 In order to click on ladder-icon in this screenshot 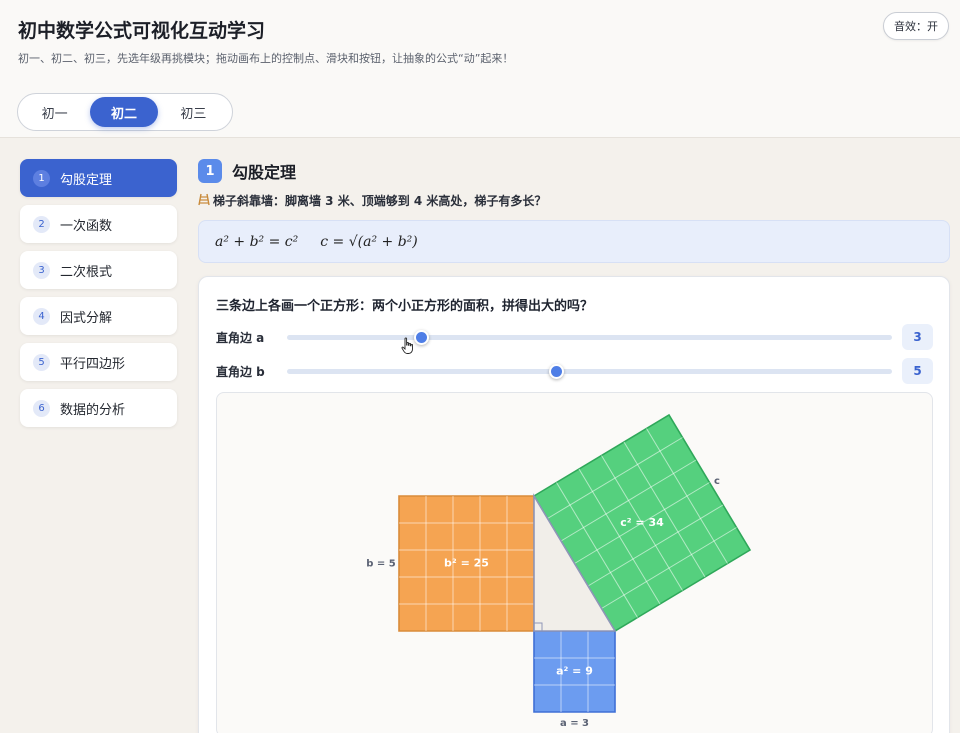, I will do `click(204, 199)`.